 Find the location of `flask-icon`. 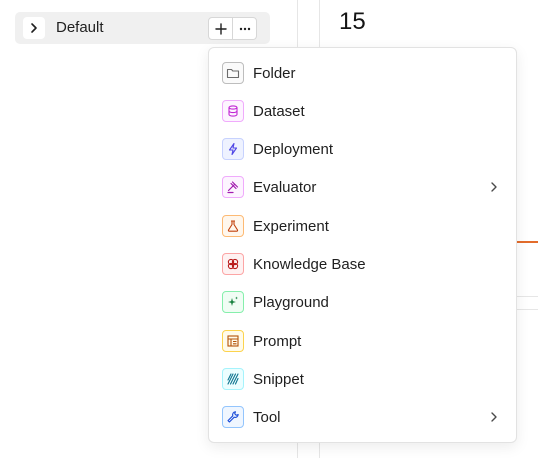

flask-icon is located at coordinates (233, 226).